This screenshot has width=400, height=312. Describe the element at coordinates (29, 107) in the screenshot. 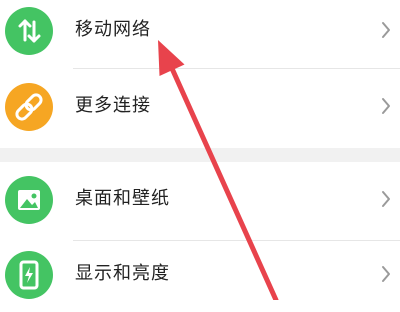

I see `link-icon` at that location.